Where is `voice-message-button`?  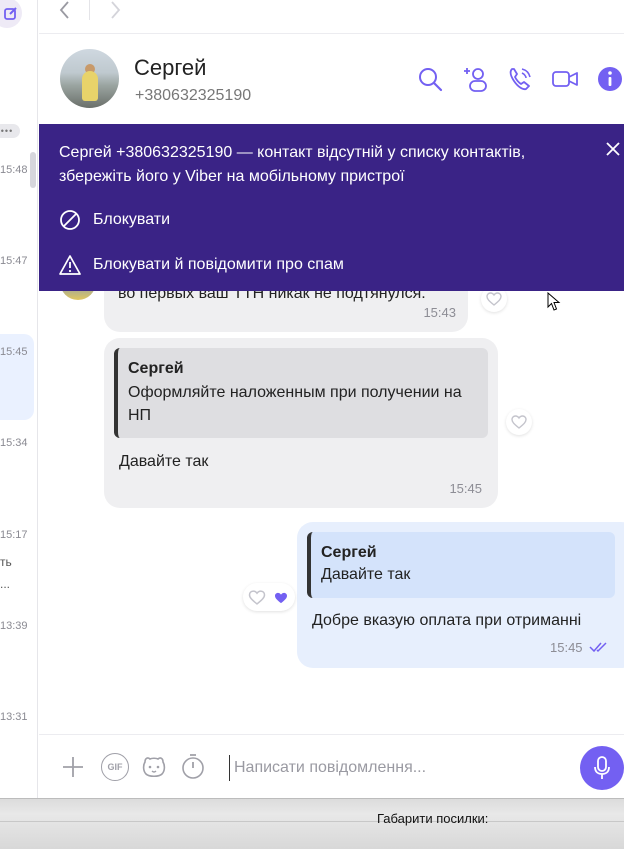
voice-message-button is located at coordinates (602, 768).